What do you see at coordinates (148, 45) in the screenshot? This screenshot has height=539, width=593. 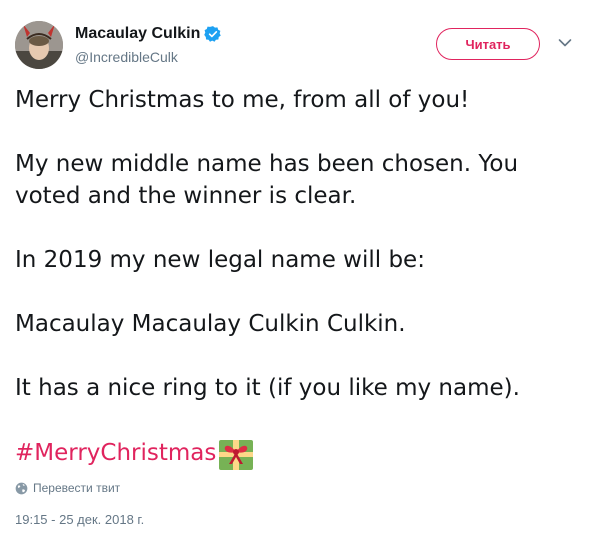 I see `author-block: Macaulay Culkin @IncredibleCulk` at bounding box center [148, 45].